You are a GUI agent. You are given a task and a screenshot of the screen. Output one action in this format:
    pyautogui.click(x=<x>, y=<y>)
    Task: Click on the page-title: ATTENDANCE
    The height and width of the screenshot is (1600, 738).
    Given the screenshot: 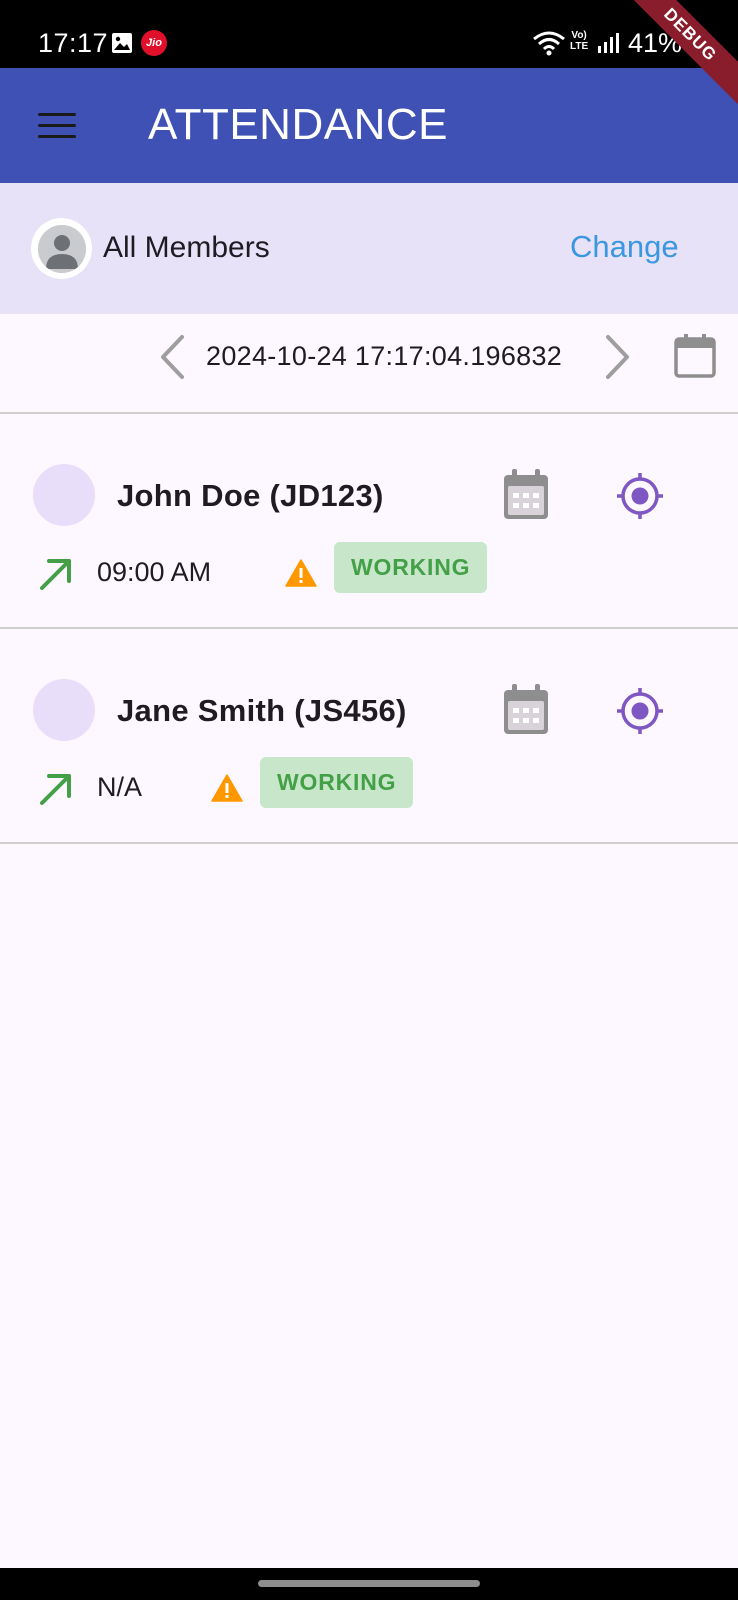 What is the action you would take?
    pyautogui.click(x=298, y=124)
    